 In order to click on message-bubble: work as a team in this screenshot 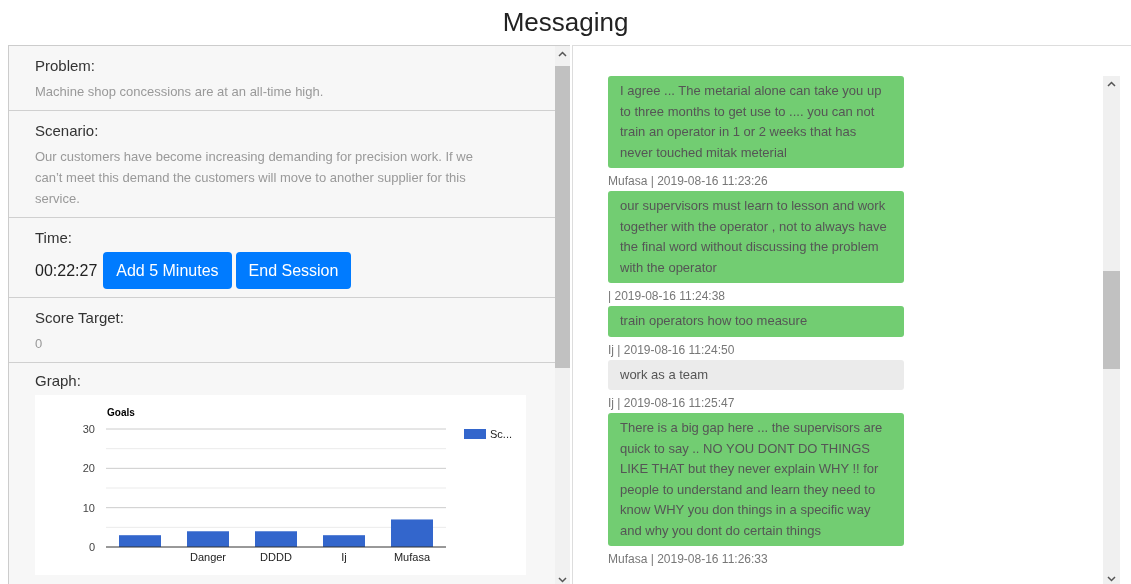, I will do `click(756, 374)`.